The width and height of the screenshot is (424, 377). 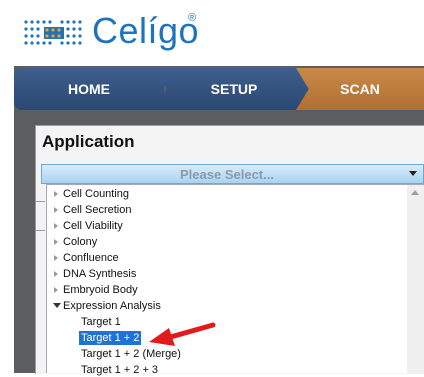 What do you see at coordinates (110, 338) in the screenshot?
I see `list-item-target-1-2-selected: Target 1 + 2` at bounding box center [110, 338].